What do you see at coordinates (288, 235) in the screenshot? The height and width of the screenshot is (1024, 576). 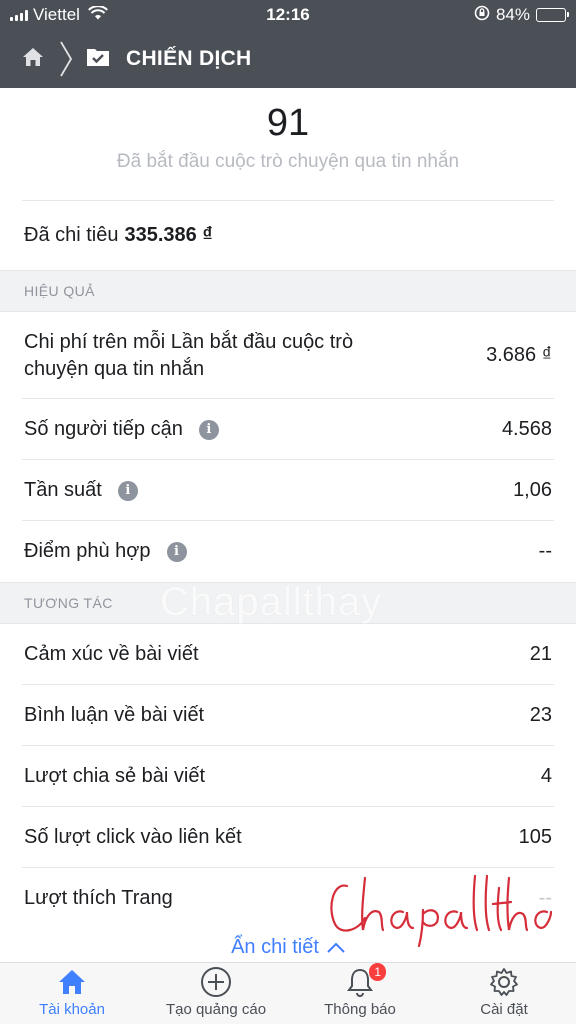 I see `amount-spent: Đã chi tiêu 335.386 ₫` at bounding box center [288, 235].